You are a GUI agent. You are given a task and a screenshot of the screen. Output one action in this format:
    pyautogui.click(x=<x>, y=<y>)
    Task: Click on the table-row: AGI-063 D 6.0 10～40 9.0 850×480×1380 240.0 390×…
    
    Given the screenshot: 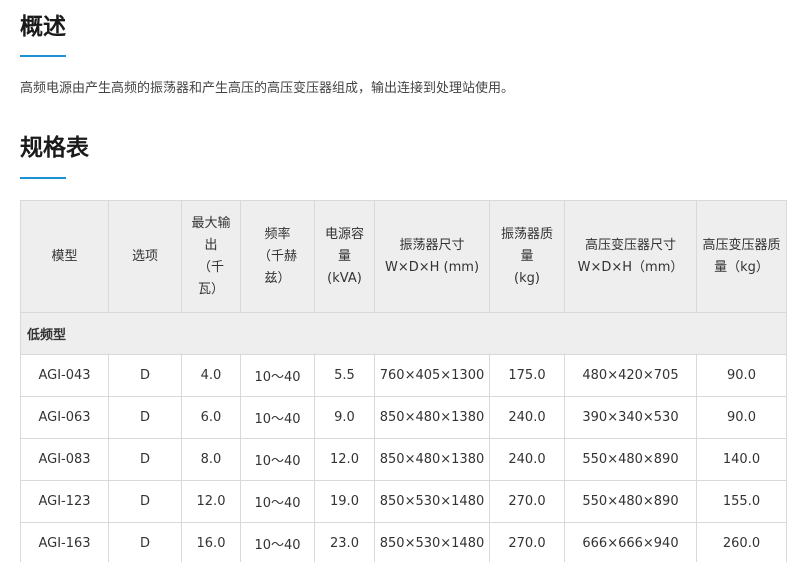 What is the action you would take?
    pyautogui.click(x=403, y=417)
    